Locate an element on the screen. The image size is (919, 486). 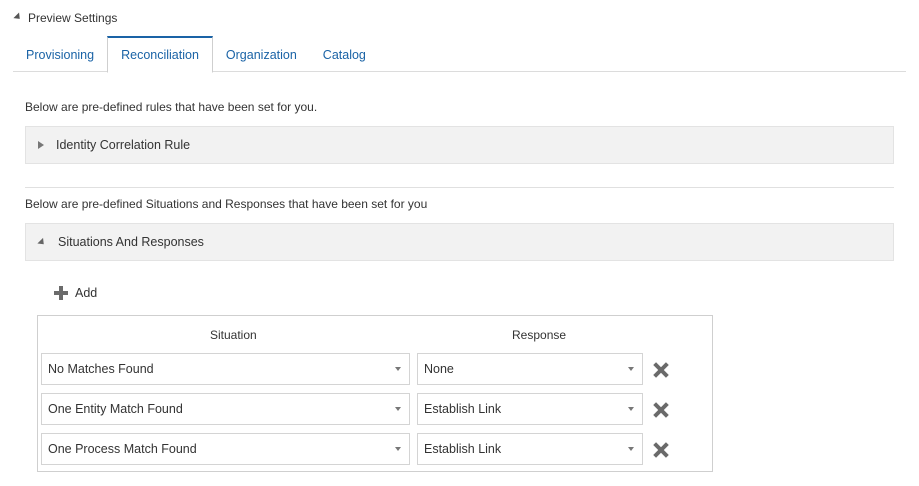
situation-value: No Matches Found is located at coordinates (101, 369).